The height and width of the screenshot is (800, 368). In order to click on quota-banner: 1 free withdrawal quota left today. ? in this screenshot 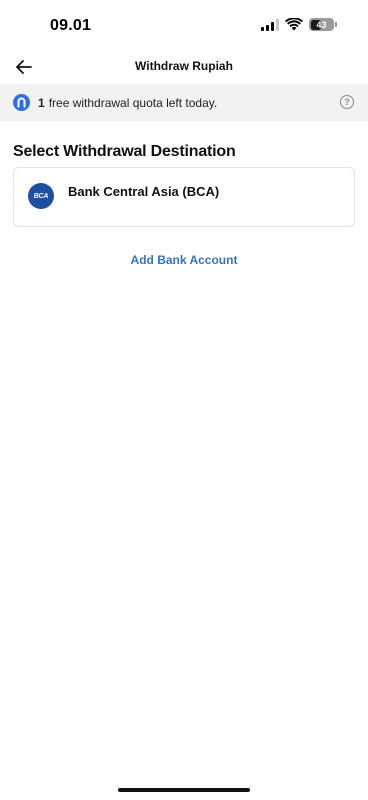, I will do `click(184, 102)`.